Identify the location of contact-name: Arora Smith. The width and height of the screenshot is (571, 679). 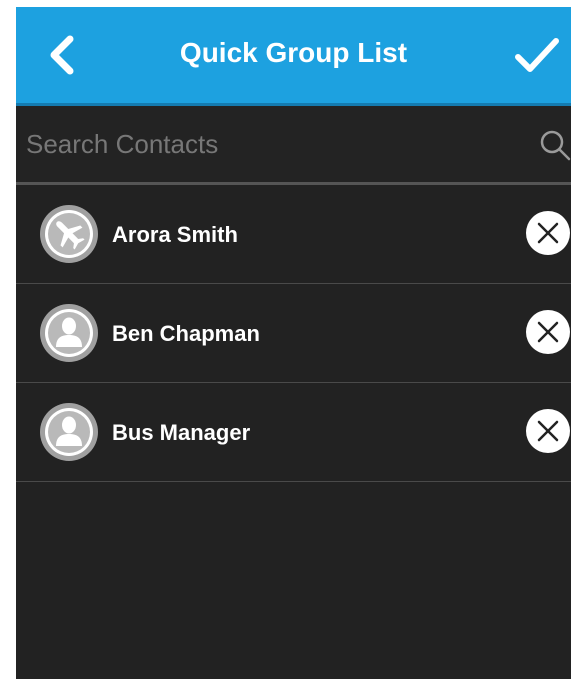
(175, 234).